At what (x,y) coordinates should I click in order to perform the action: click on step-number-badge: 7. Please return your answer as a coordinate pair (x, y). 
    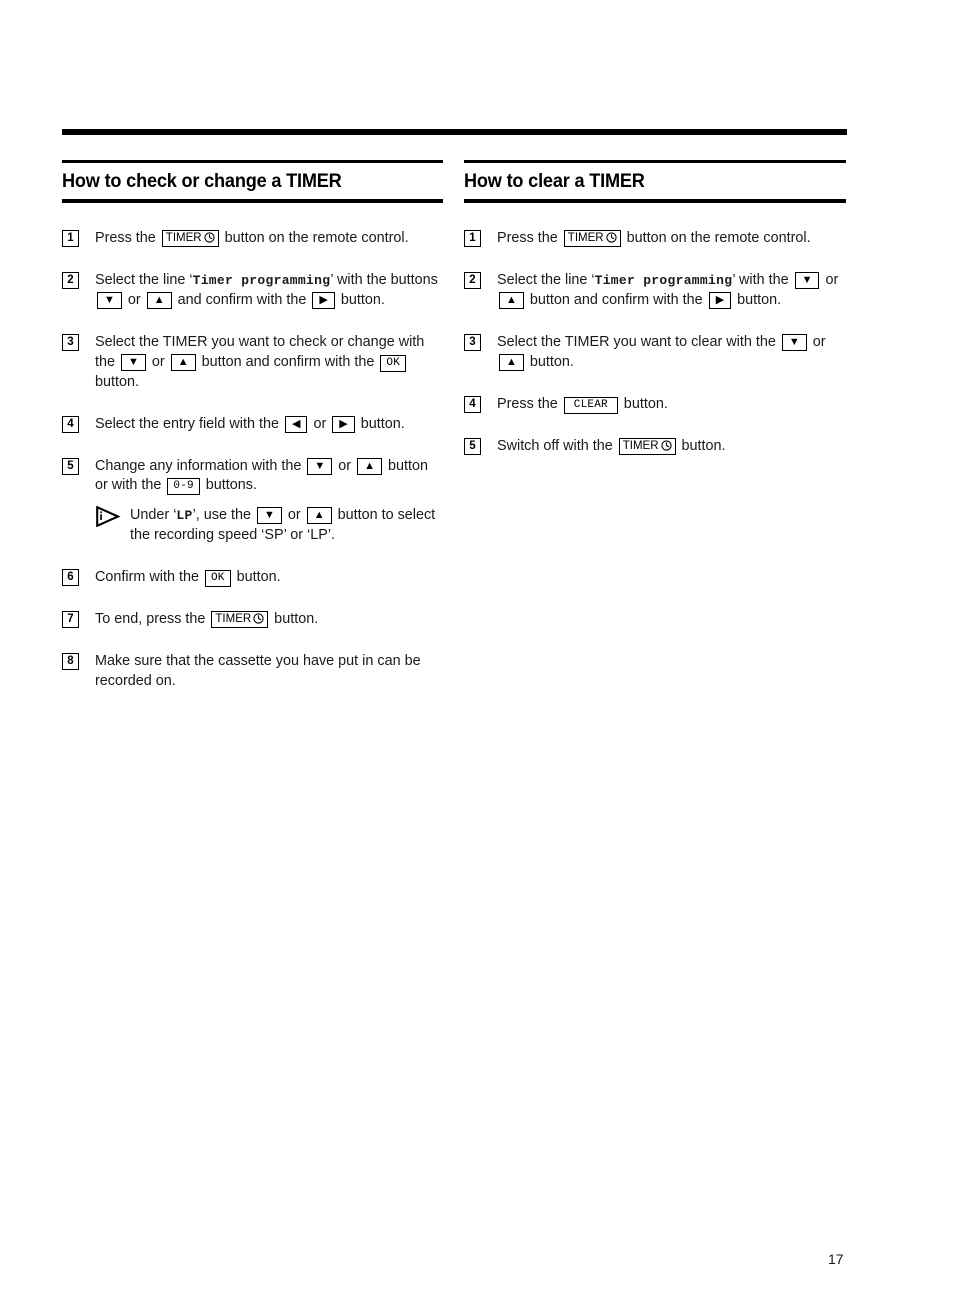
    Looking at the image, I should click on (70, 619).